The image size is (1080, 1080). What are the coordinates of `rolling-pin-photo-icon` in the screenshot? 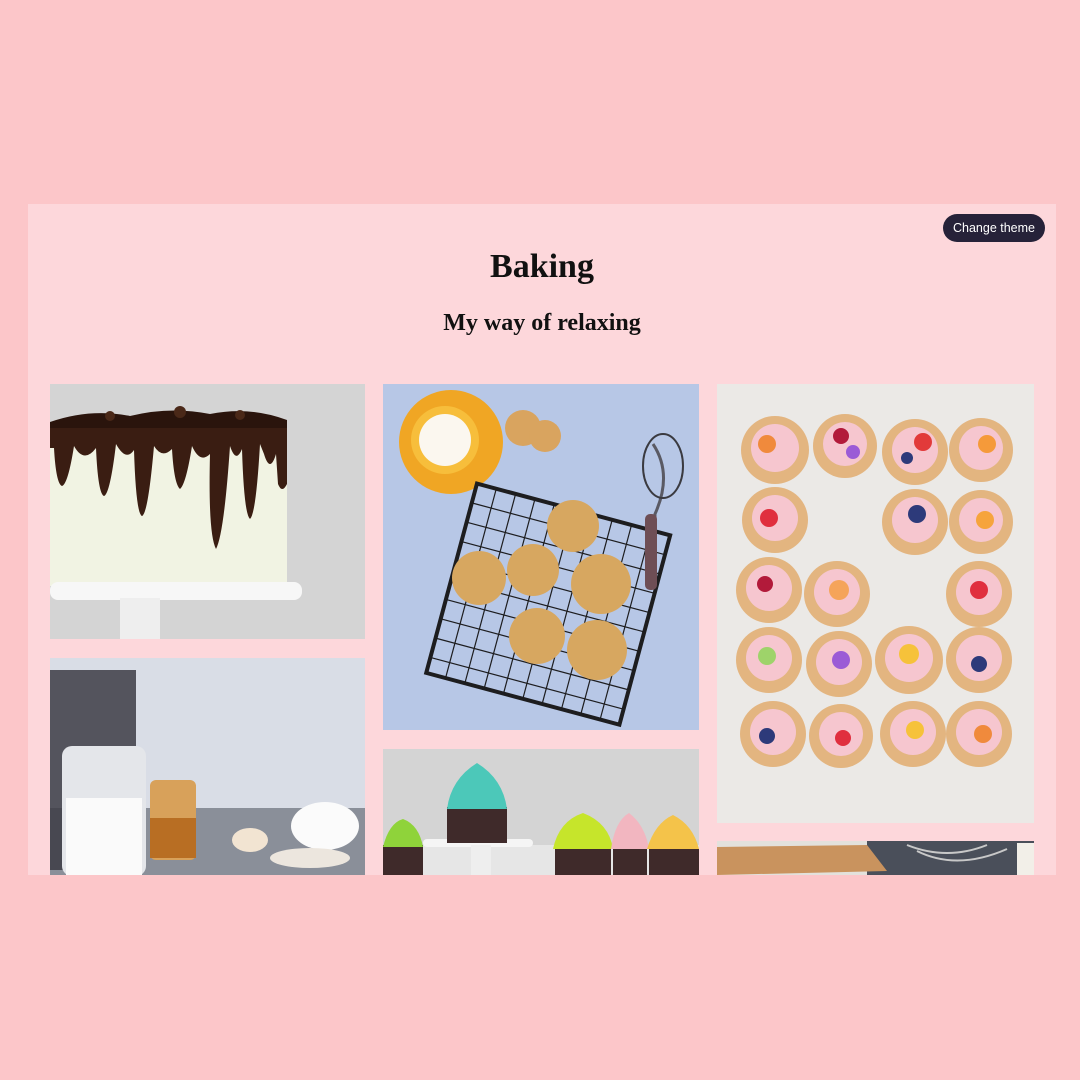 It's located at (875, 858).